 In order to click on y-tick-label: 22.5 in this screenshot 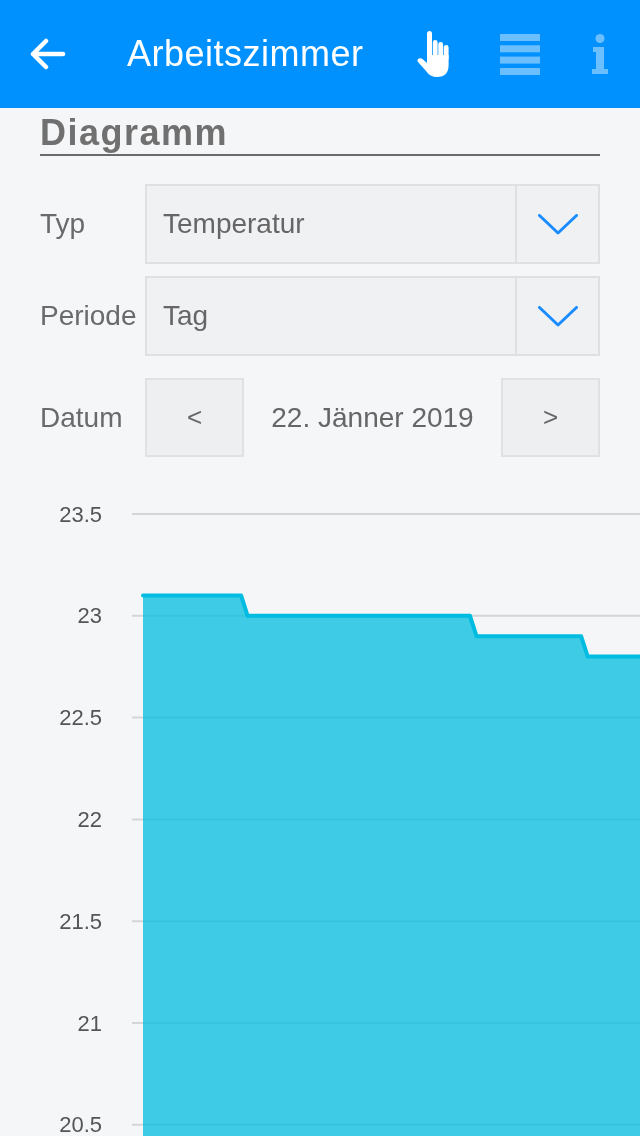, I will do `click(80, 718)`.